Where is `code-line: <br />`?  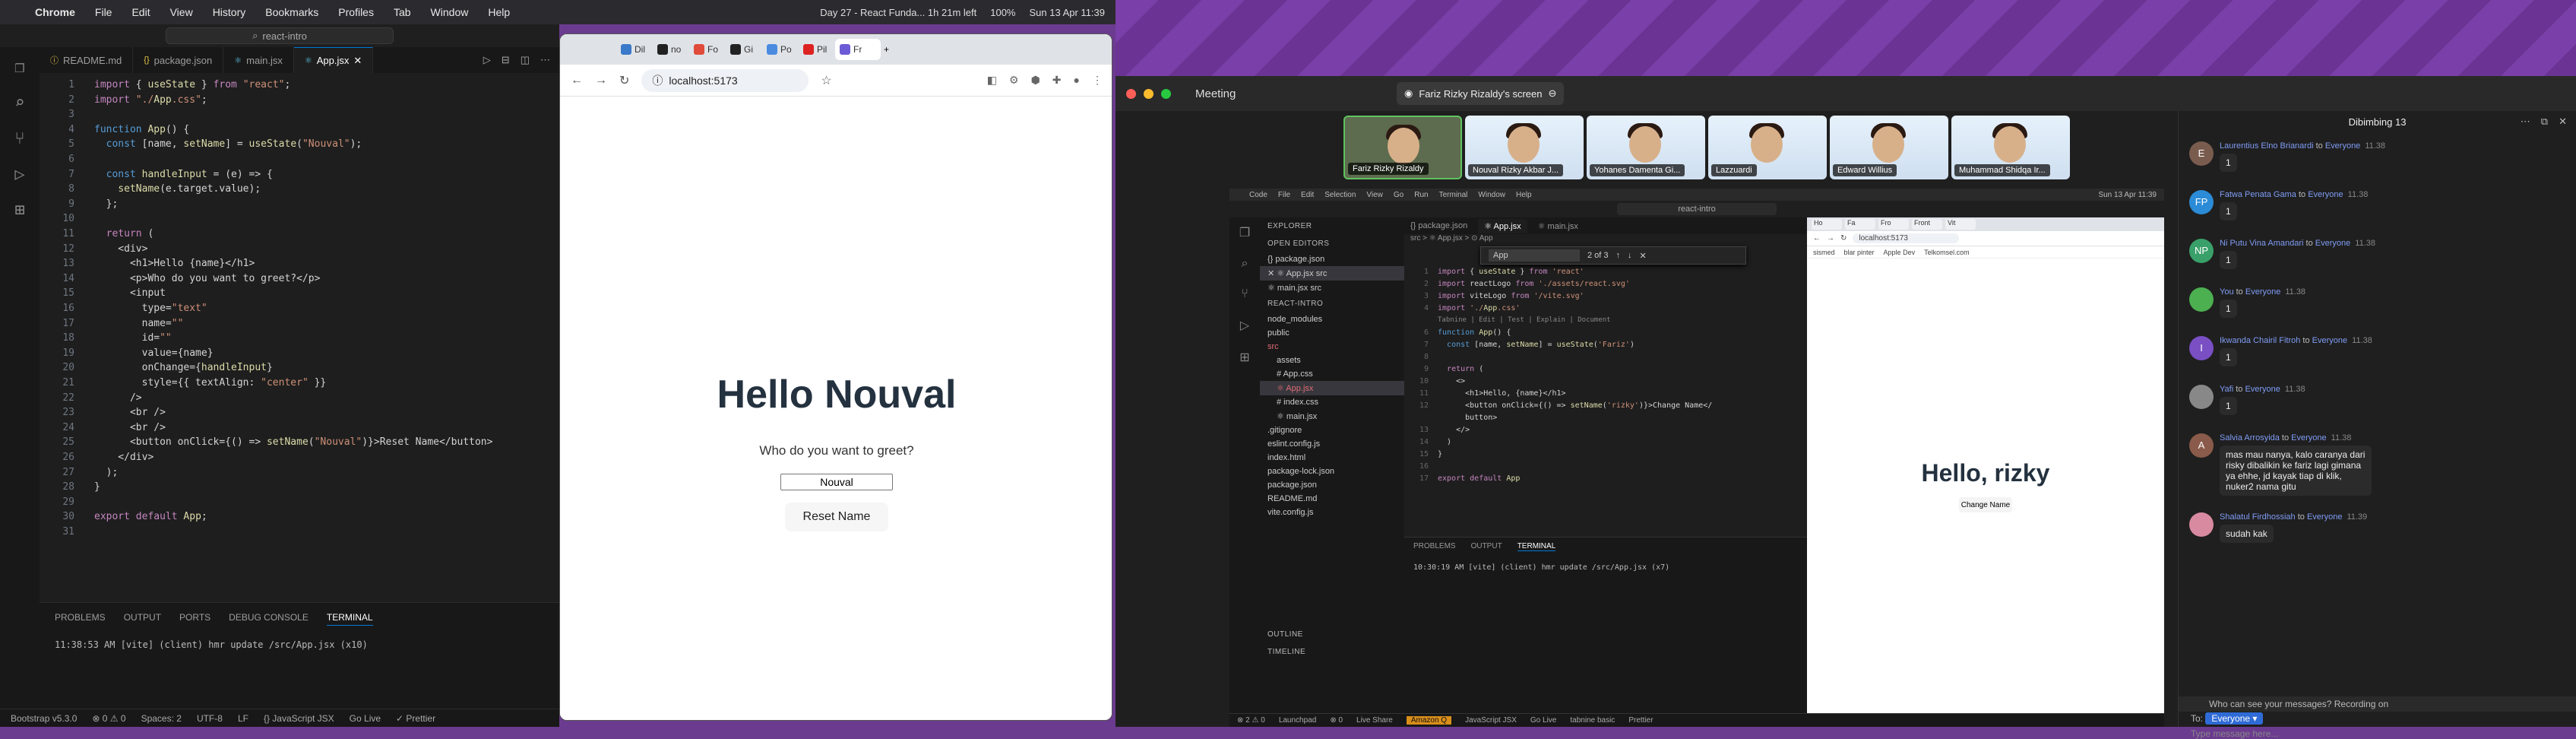
code-line: <br /> is located at coordinates (130, 412).